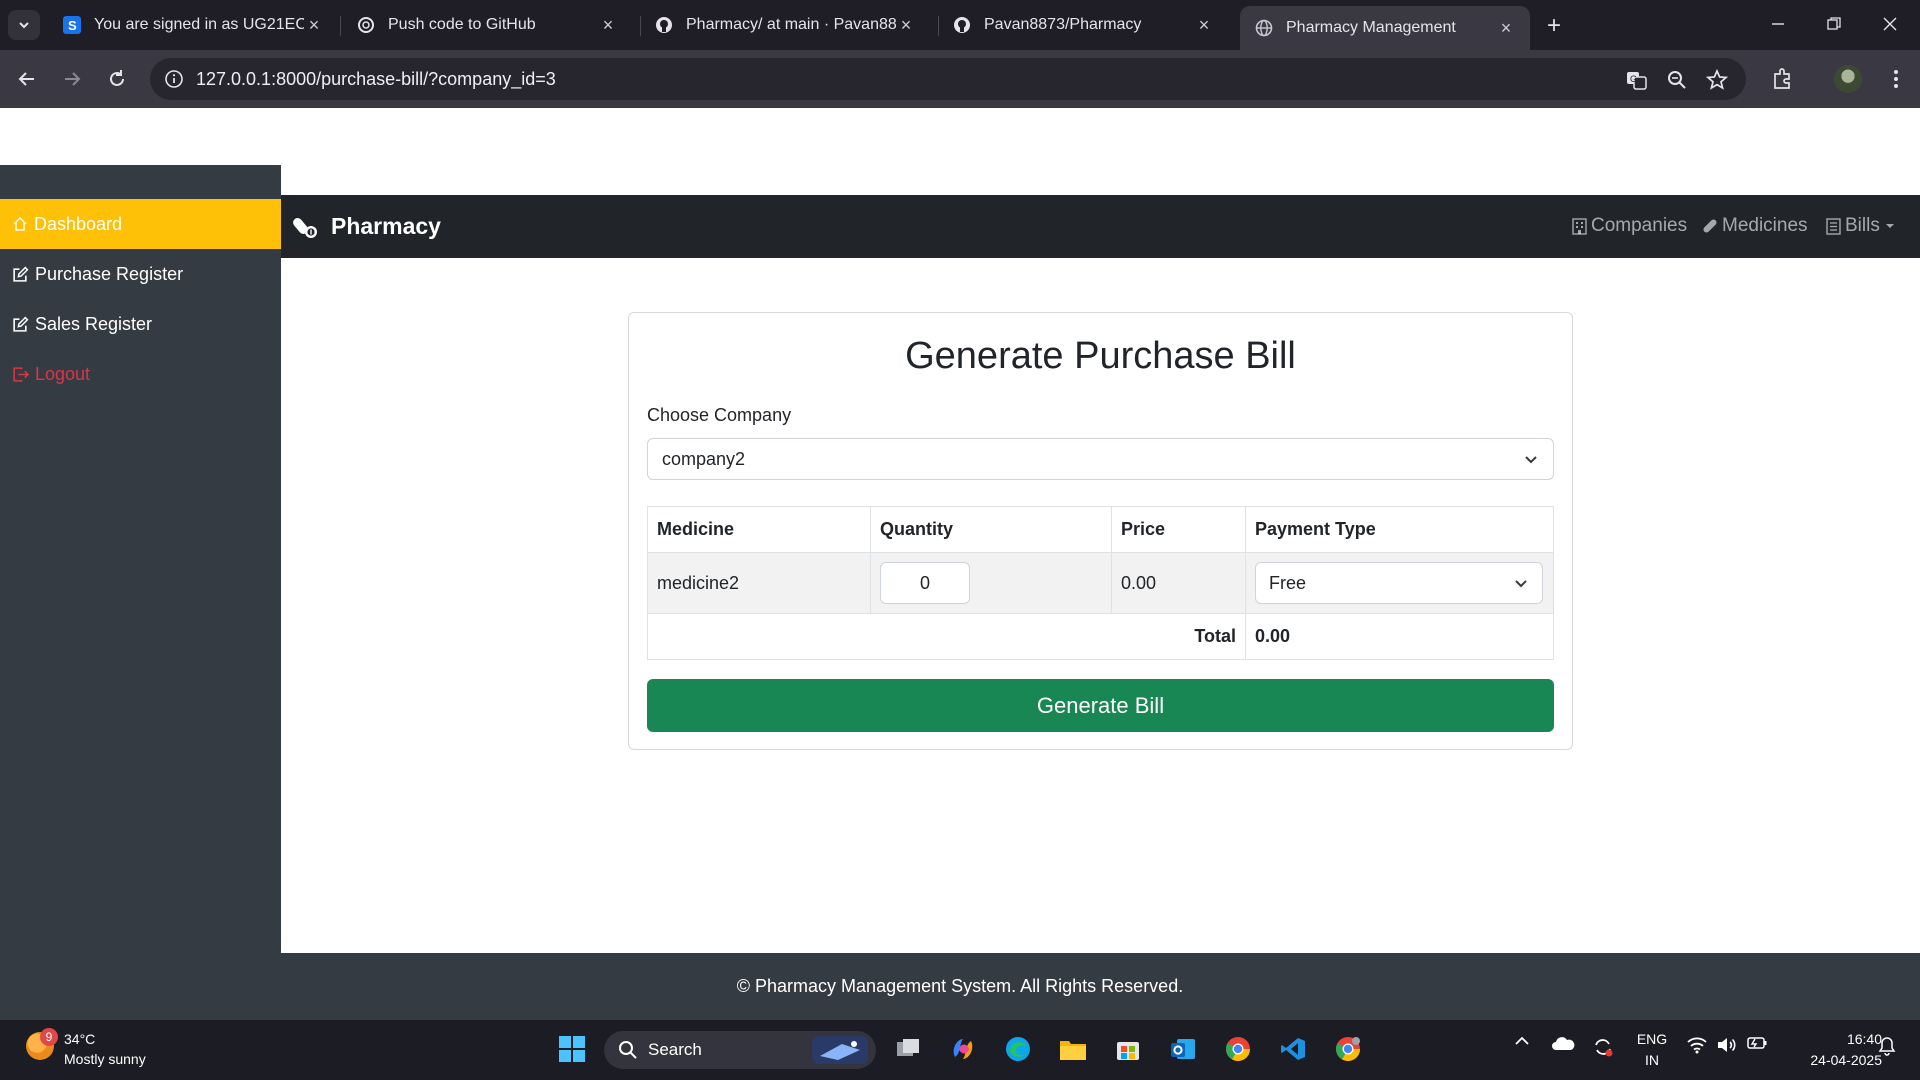 The height and width of the screenshot is (1080, 1920). I want to click on tab-title: Pavan8873/Pharmacy, so click(1063, 24).